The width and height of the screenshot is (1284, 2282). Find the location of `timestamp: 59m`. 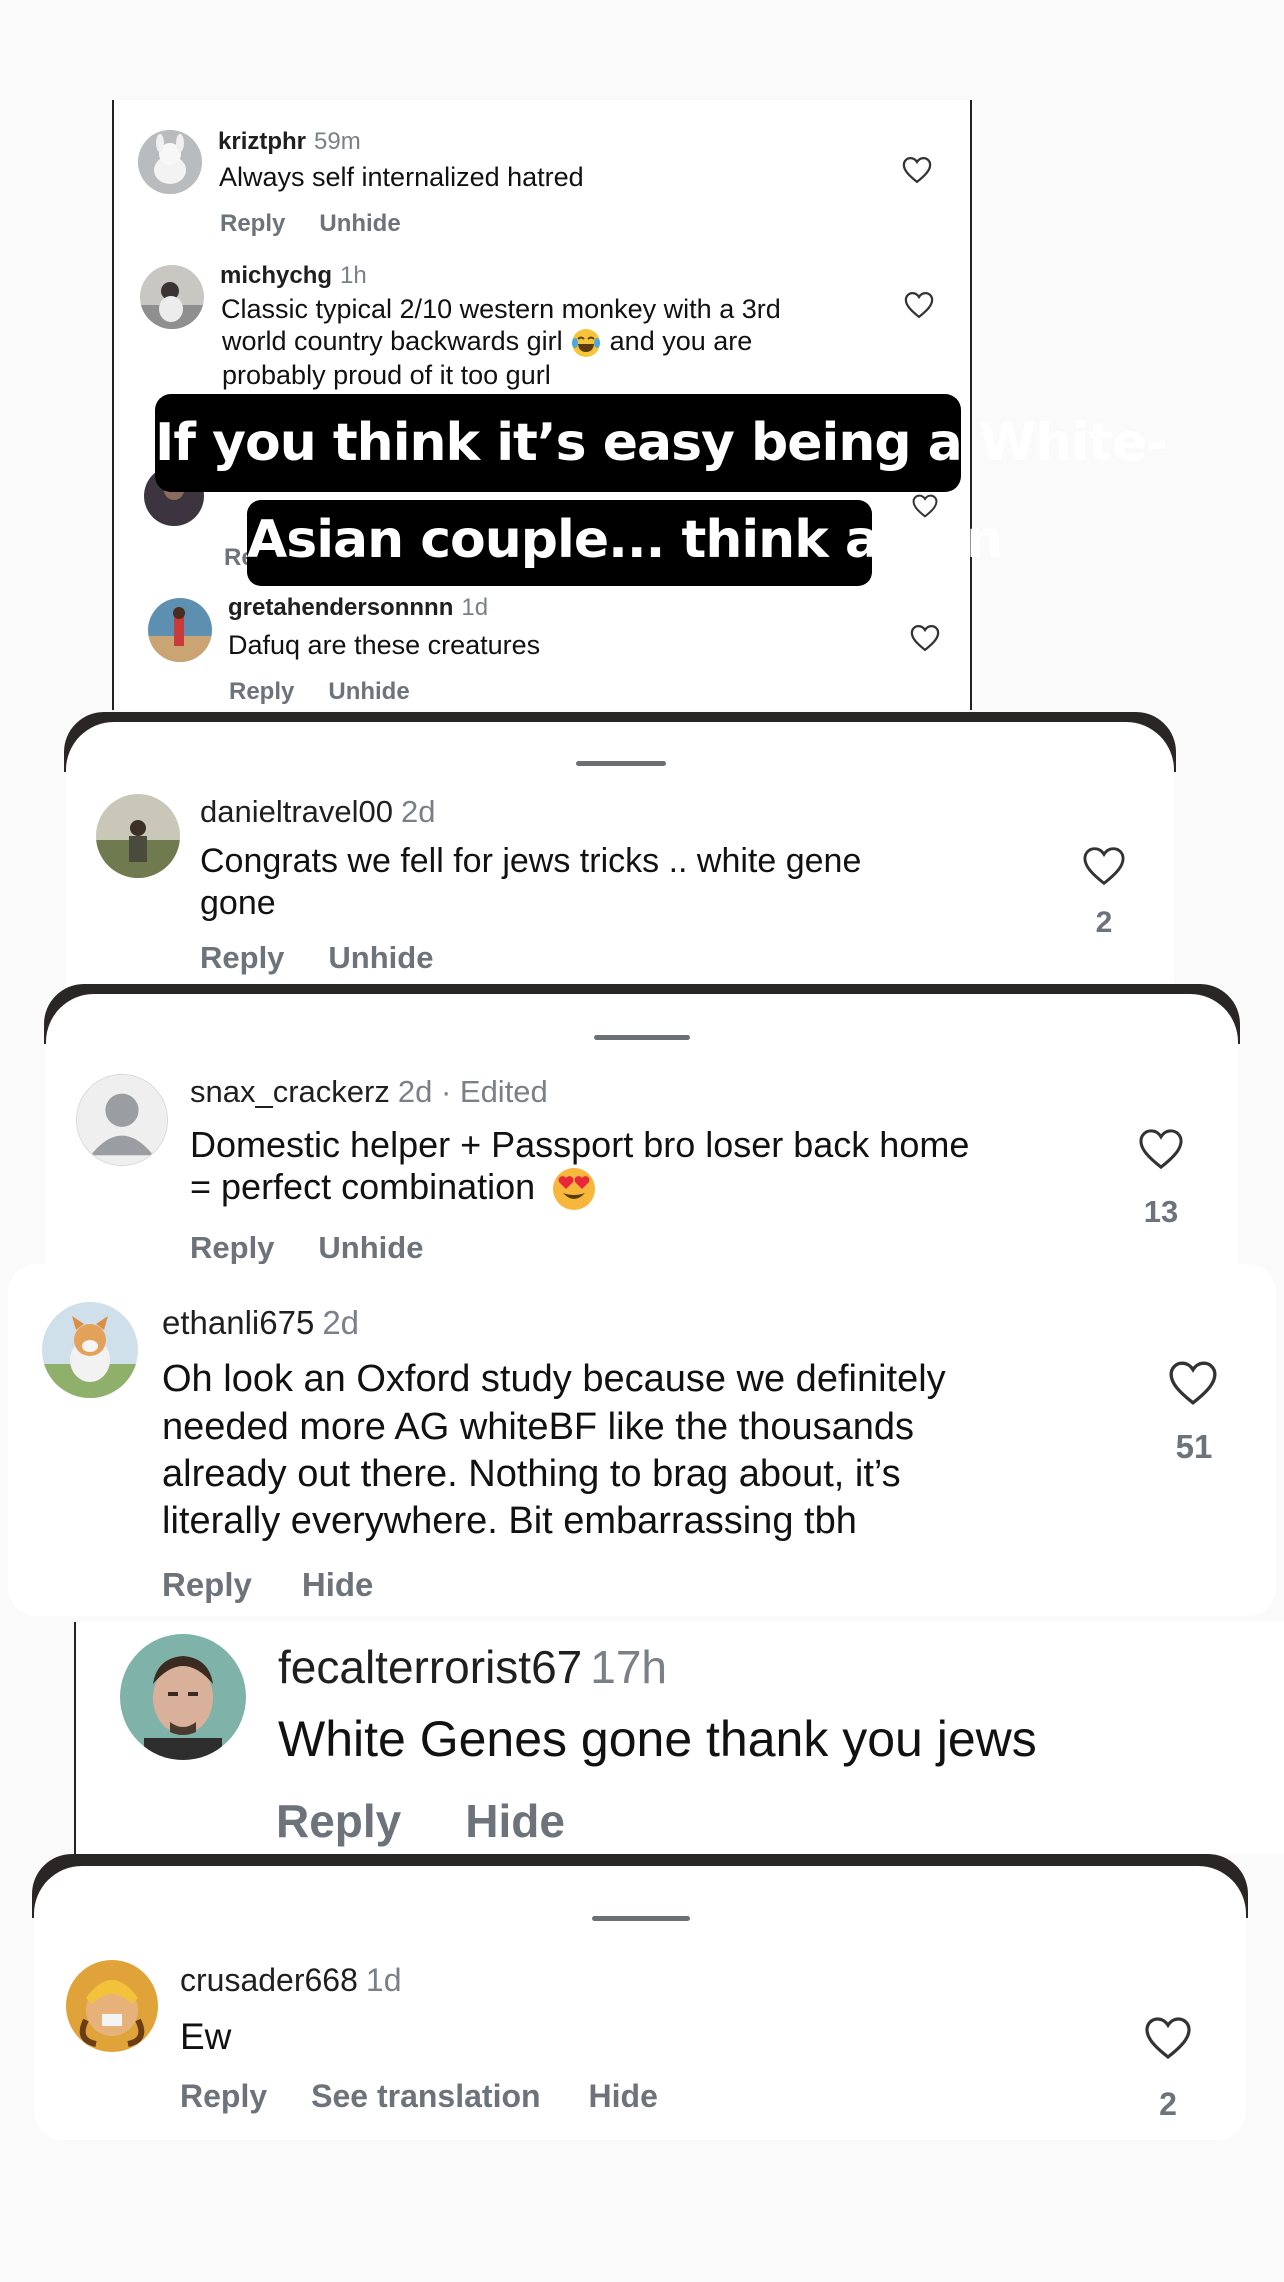

timestamp: 59m is located at coordinates (337, 141).